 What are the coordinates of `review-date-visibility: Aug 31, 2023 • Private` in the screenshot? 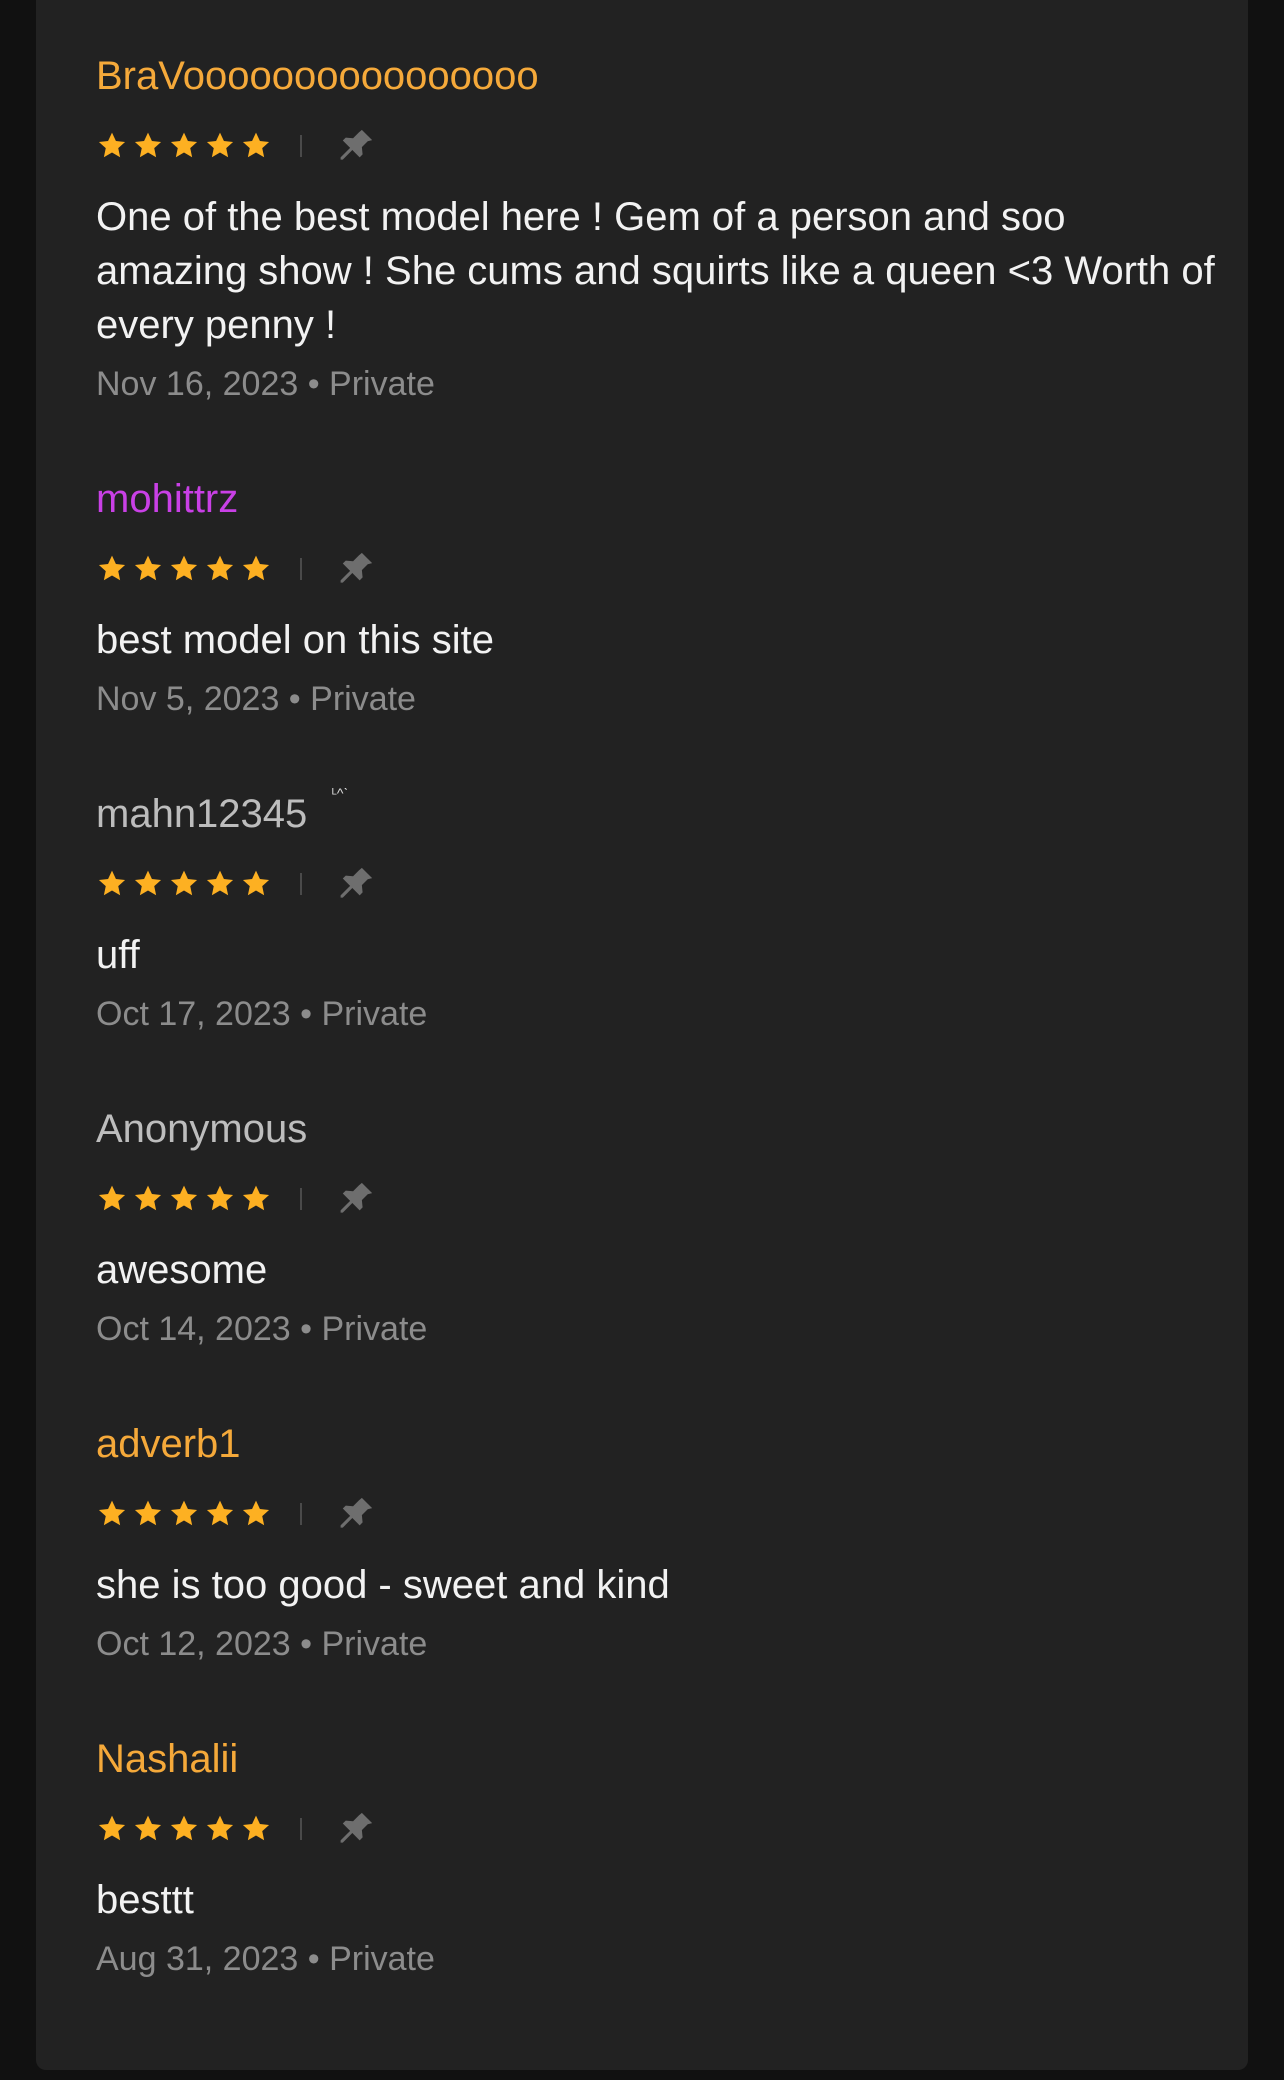 It's located at (265, 1959).